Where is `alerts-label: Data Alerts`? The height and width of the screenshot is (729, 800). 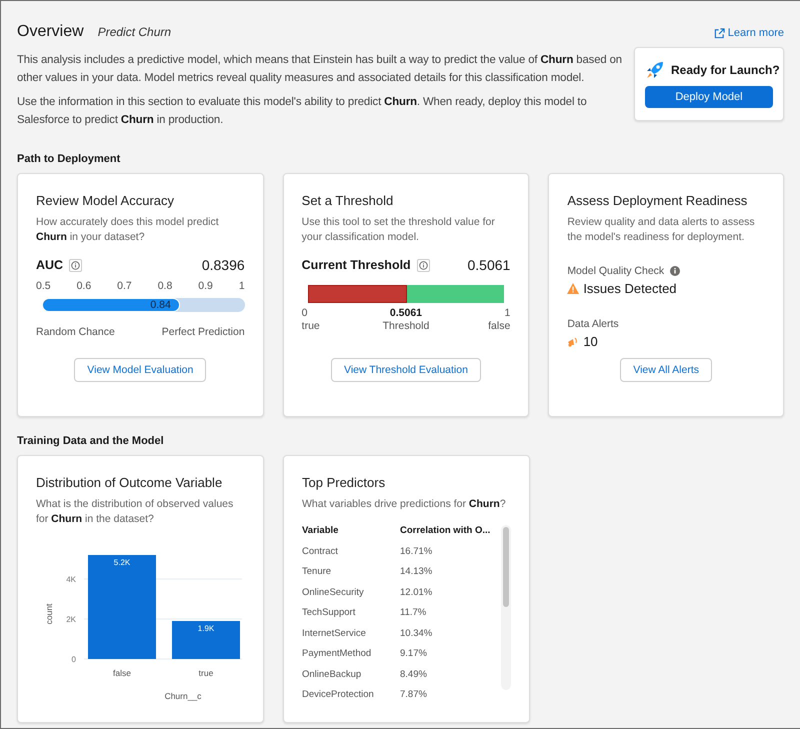 alerts-label: Data Alerts is located at coordinates (593, 324).